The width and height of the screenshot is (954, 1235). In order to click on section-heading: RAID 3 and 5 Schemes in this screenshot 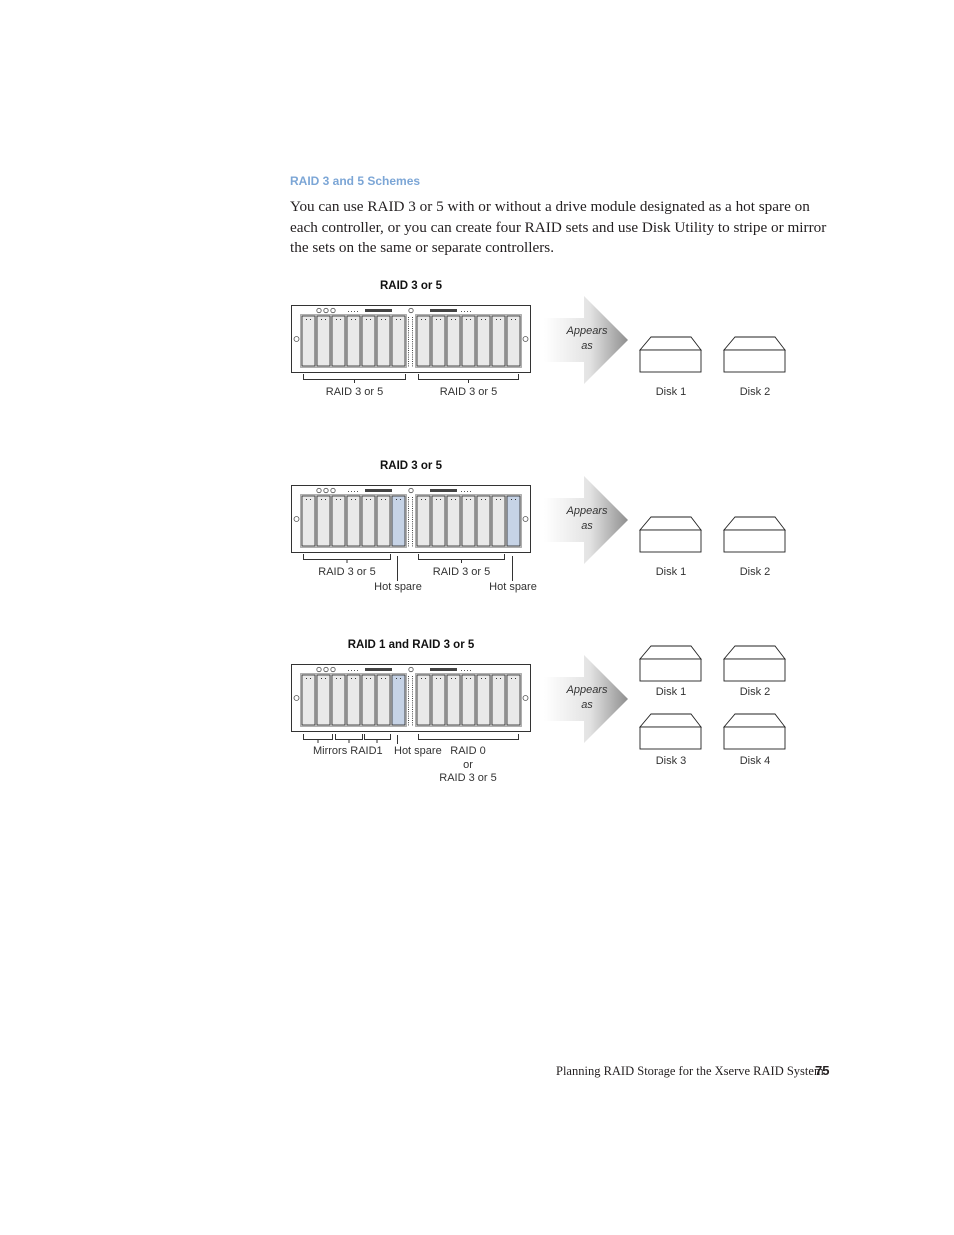, I will do `click(355, 181)`.